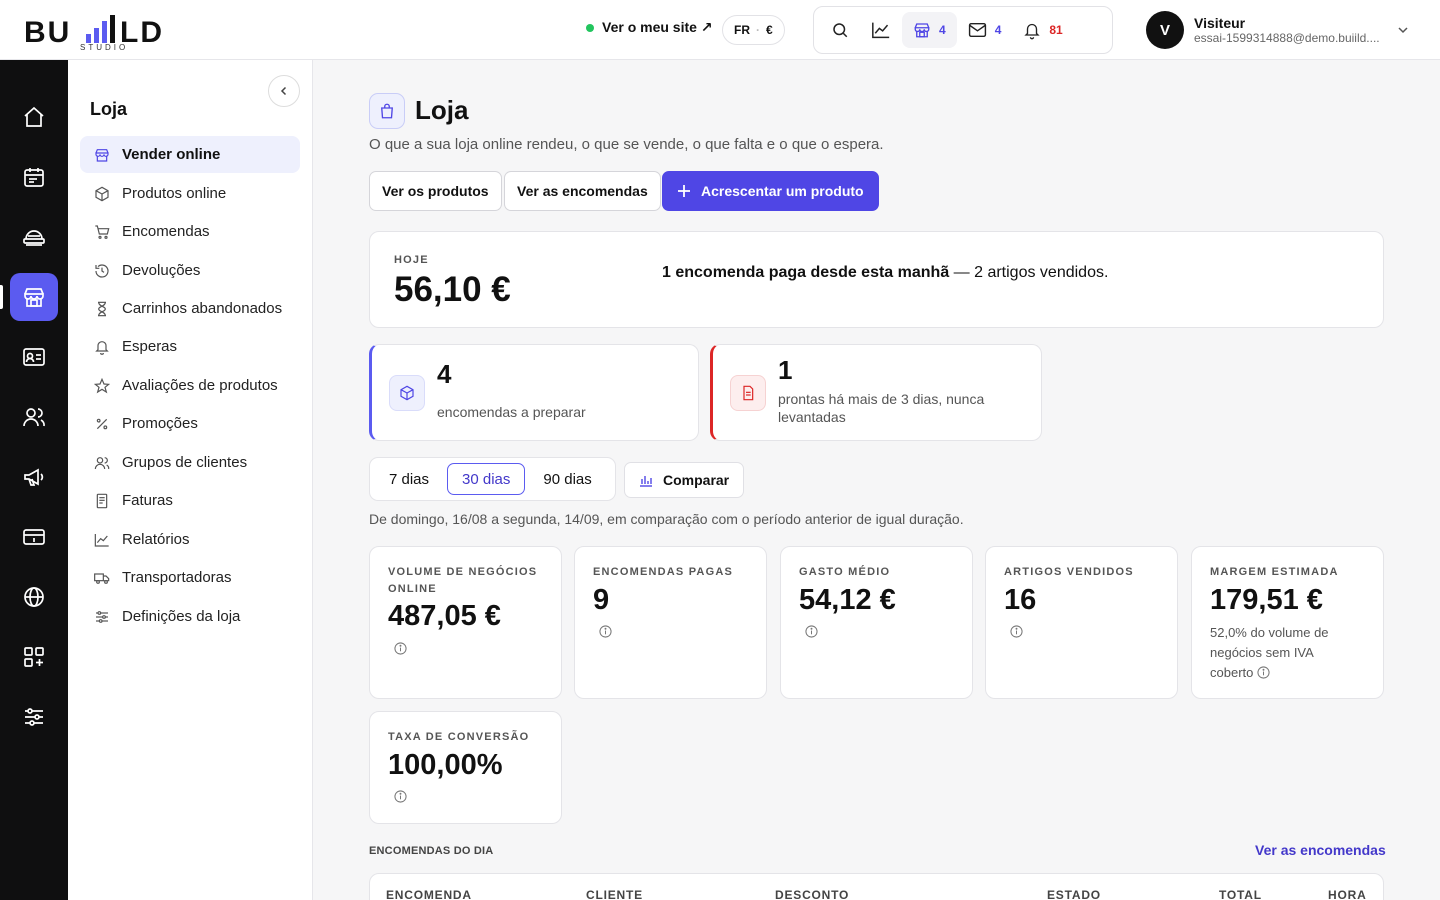 The image size is (1440, 900). I want to click on sidebar-title: Loja, so click(109, 109).